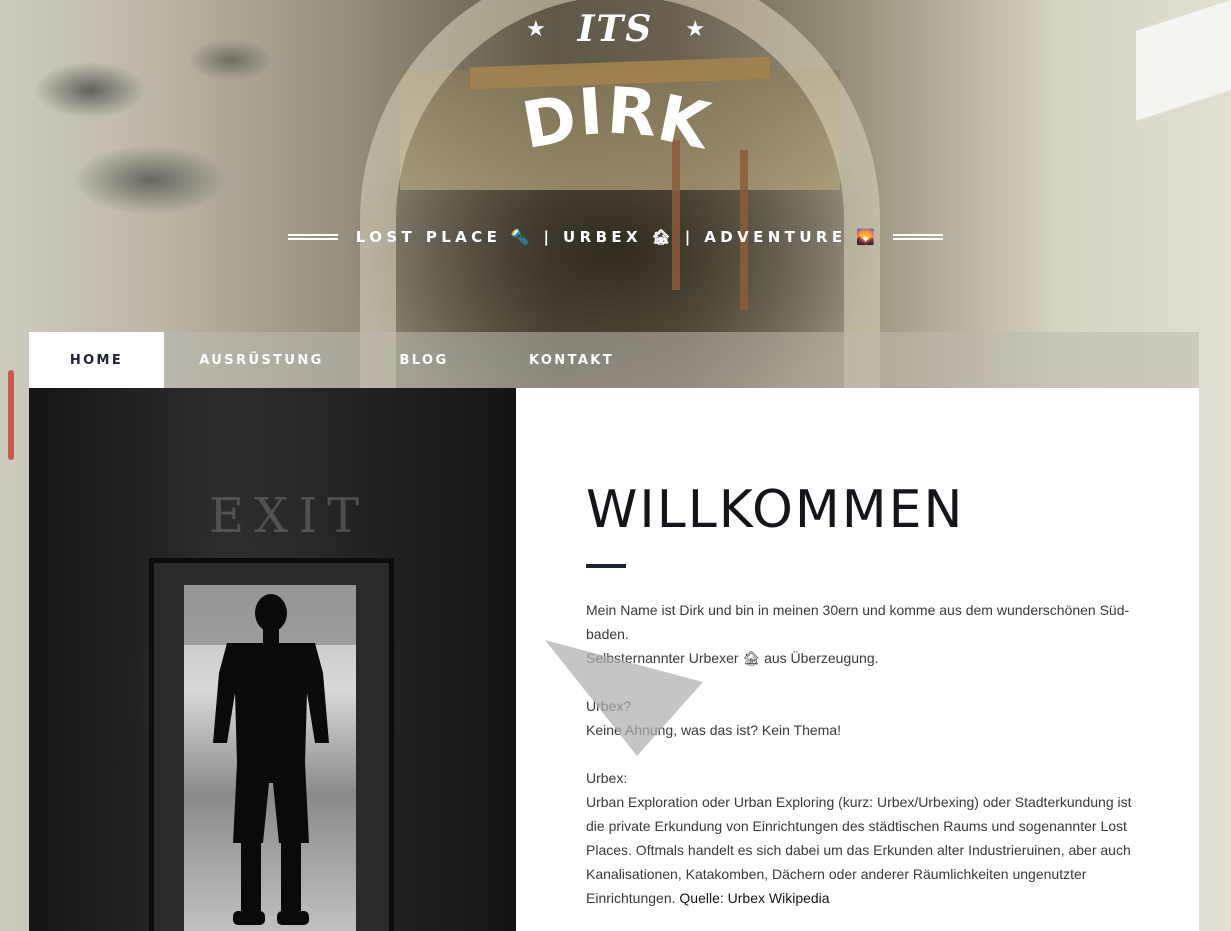  I want to click on photo-graffiti-exit: EXIT, so click(289, 516).